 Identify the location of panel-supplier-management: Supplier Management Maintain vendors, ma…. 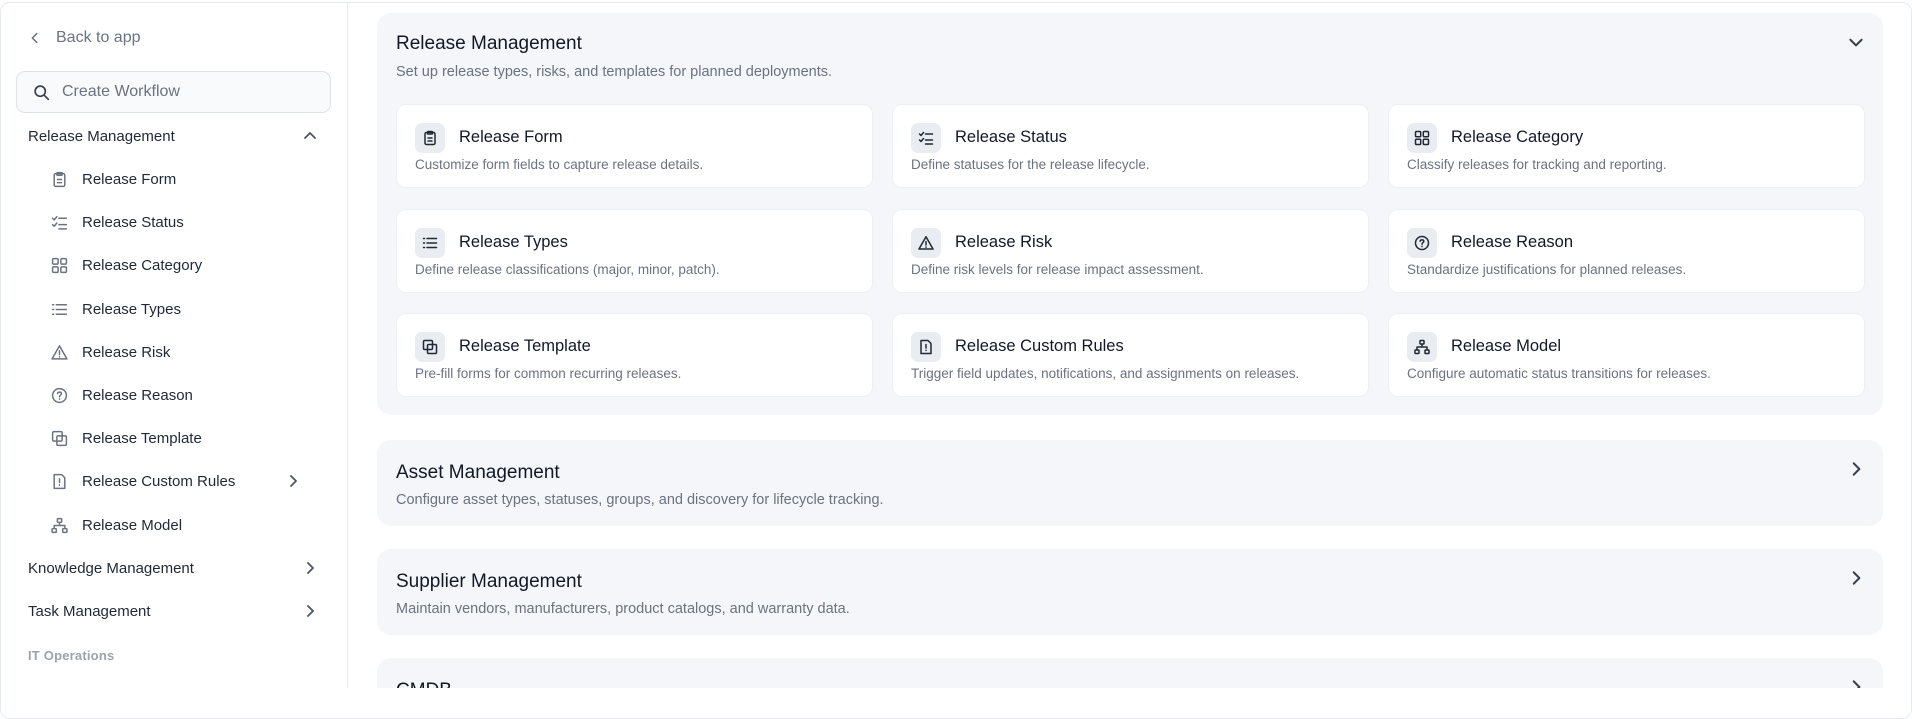
(1130, 592).